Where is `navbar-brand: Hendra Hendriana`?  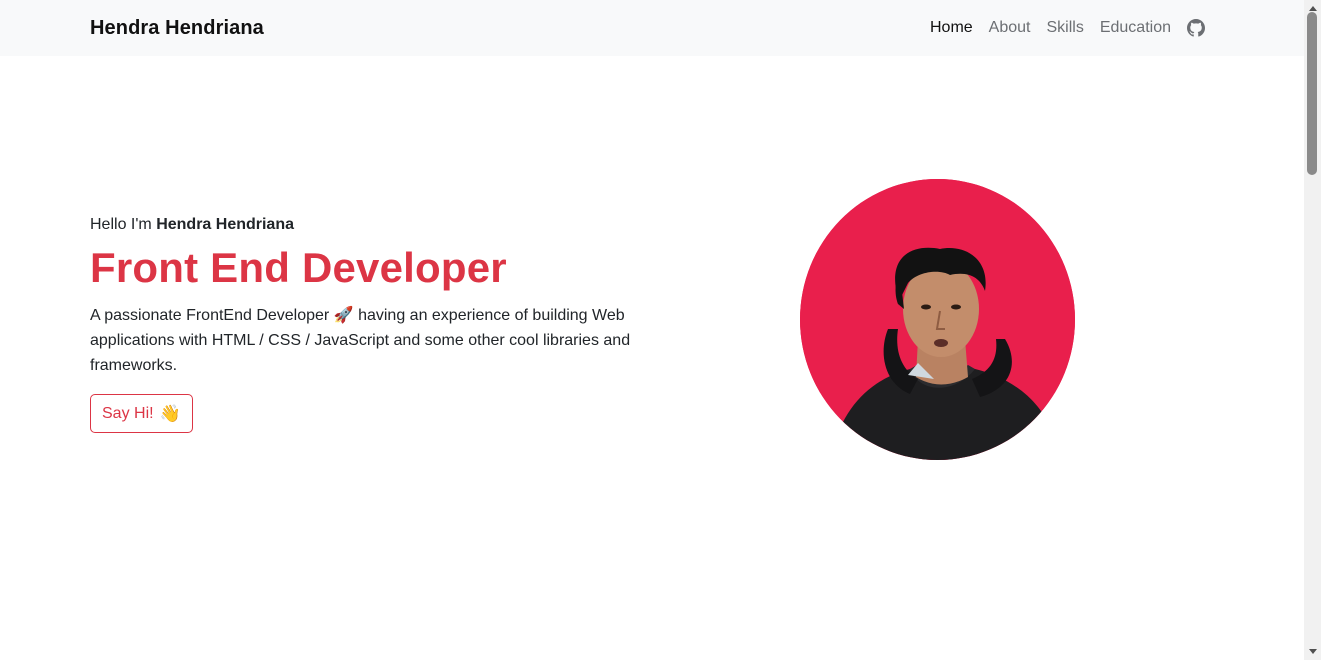 navbar-brand: Hendra Hendriana is located at coordinates (177, 28).